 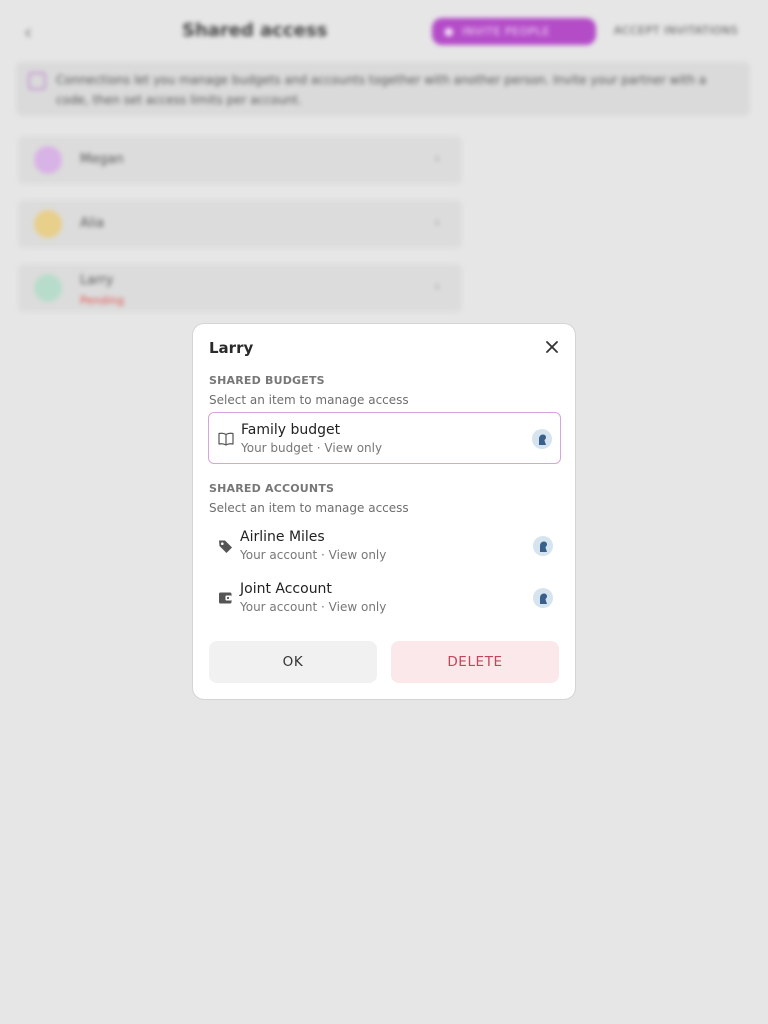 What do you see at coordinates (37, 81) in the screenshot?
I see `info-icon` at bounding box center [37, 81].